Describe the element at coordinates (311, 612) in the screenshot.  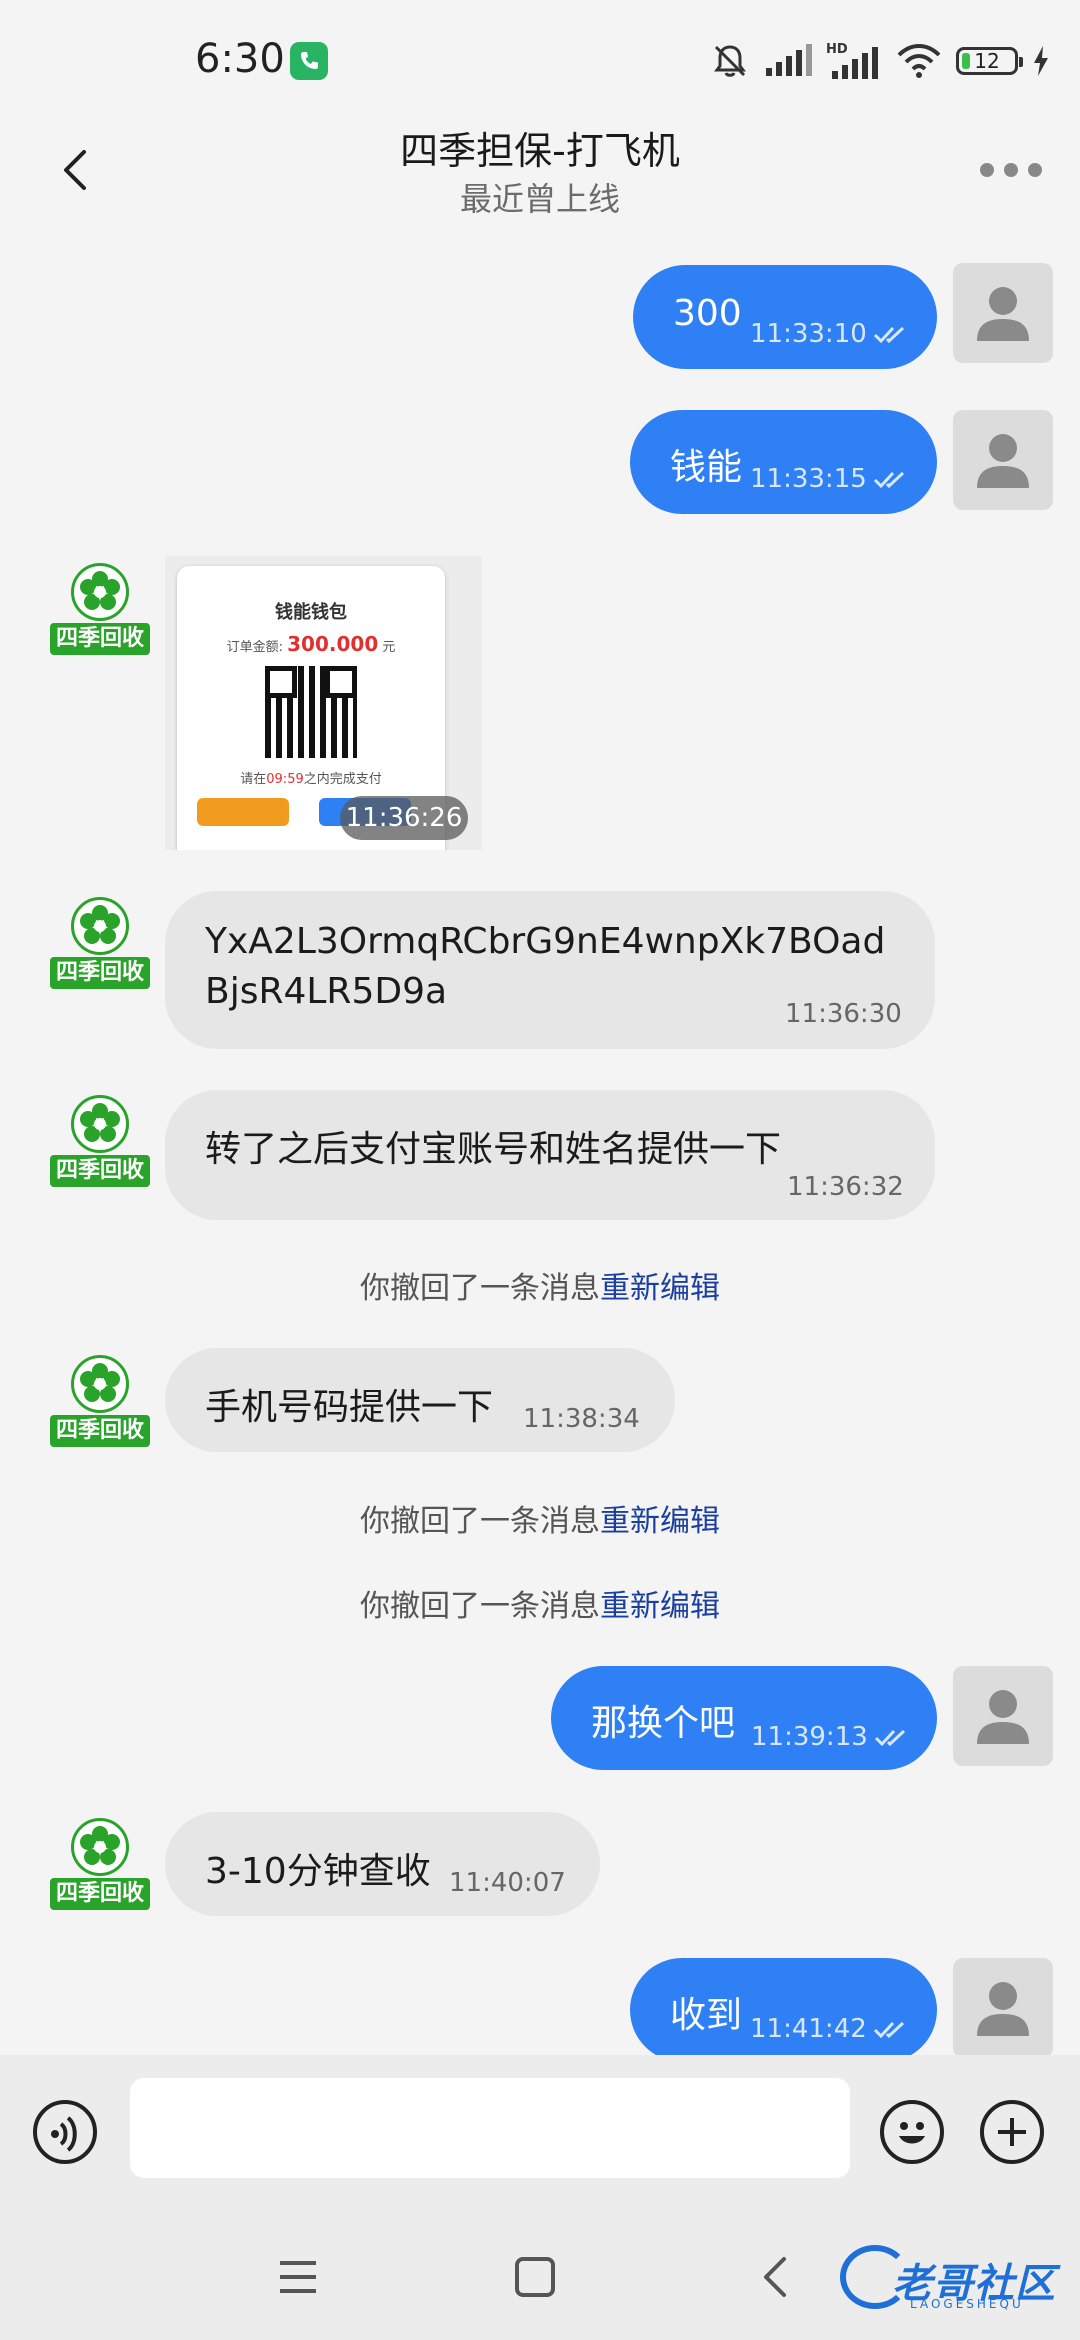
I see `image-title: 钱能钱包` at that location.